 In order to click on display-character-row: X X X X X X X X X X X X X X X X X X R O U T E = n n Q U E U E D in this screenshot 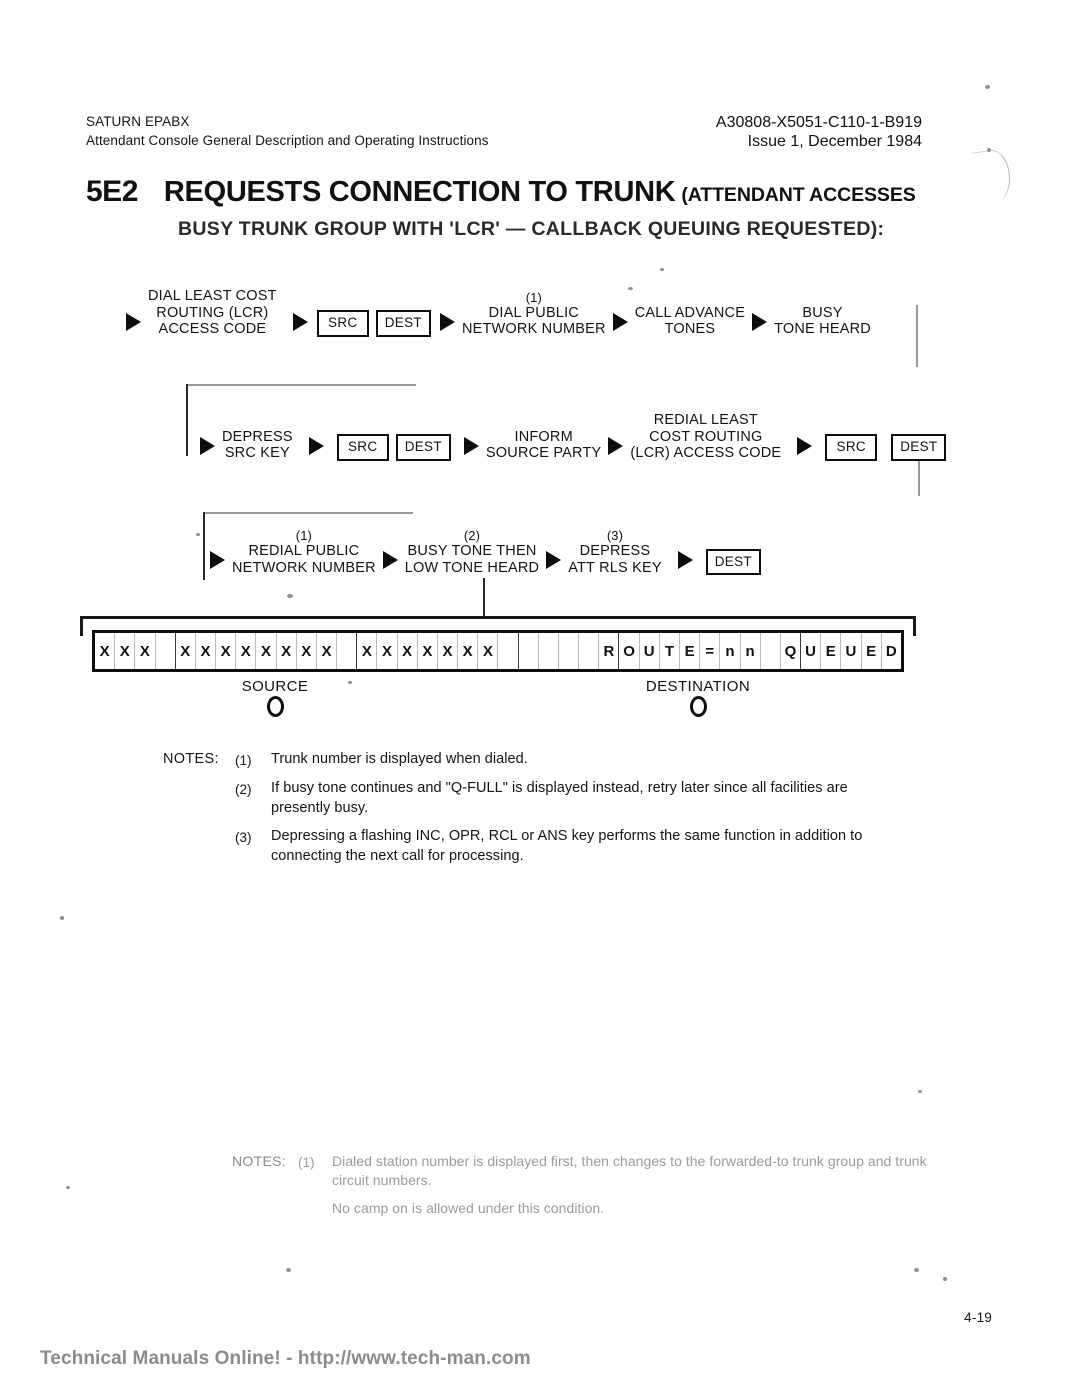, I will do `click(498, 651)`.